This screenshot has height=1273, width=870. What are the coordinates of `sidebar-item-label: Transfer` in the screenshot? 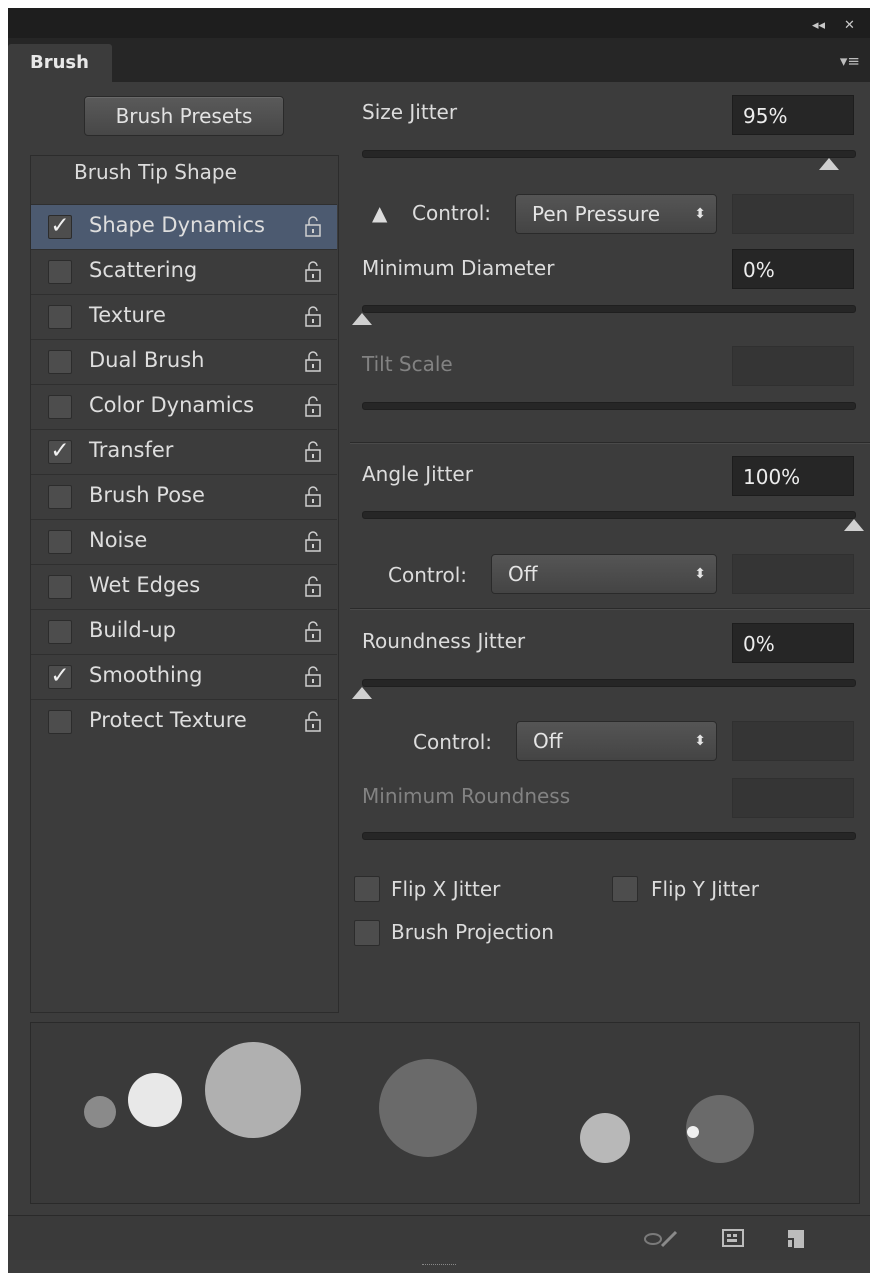 It's located at (131, 450).